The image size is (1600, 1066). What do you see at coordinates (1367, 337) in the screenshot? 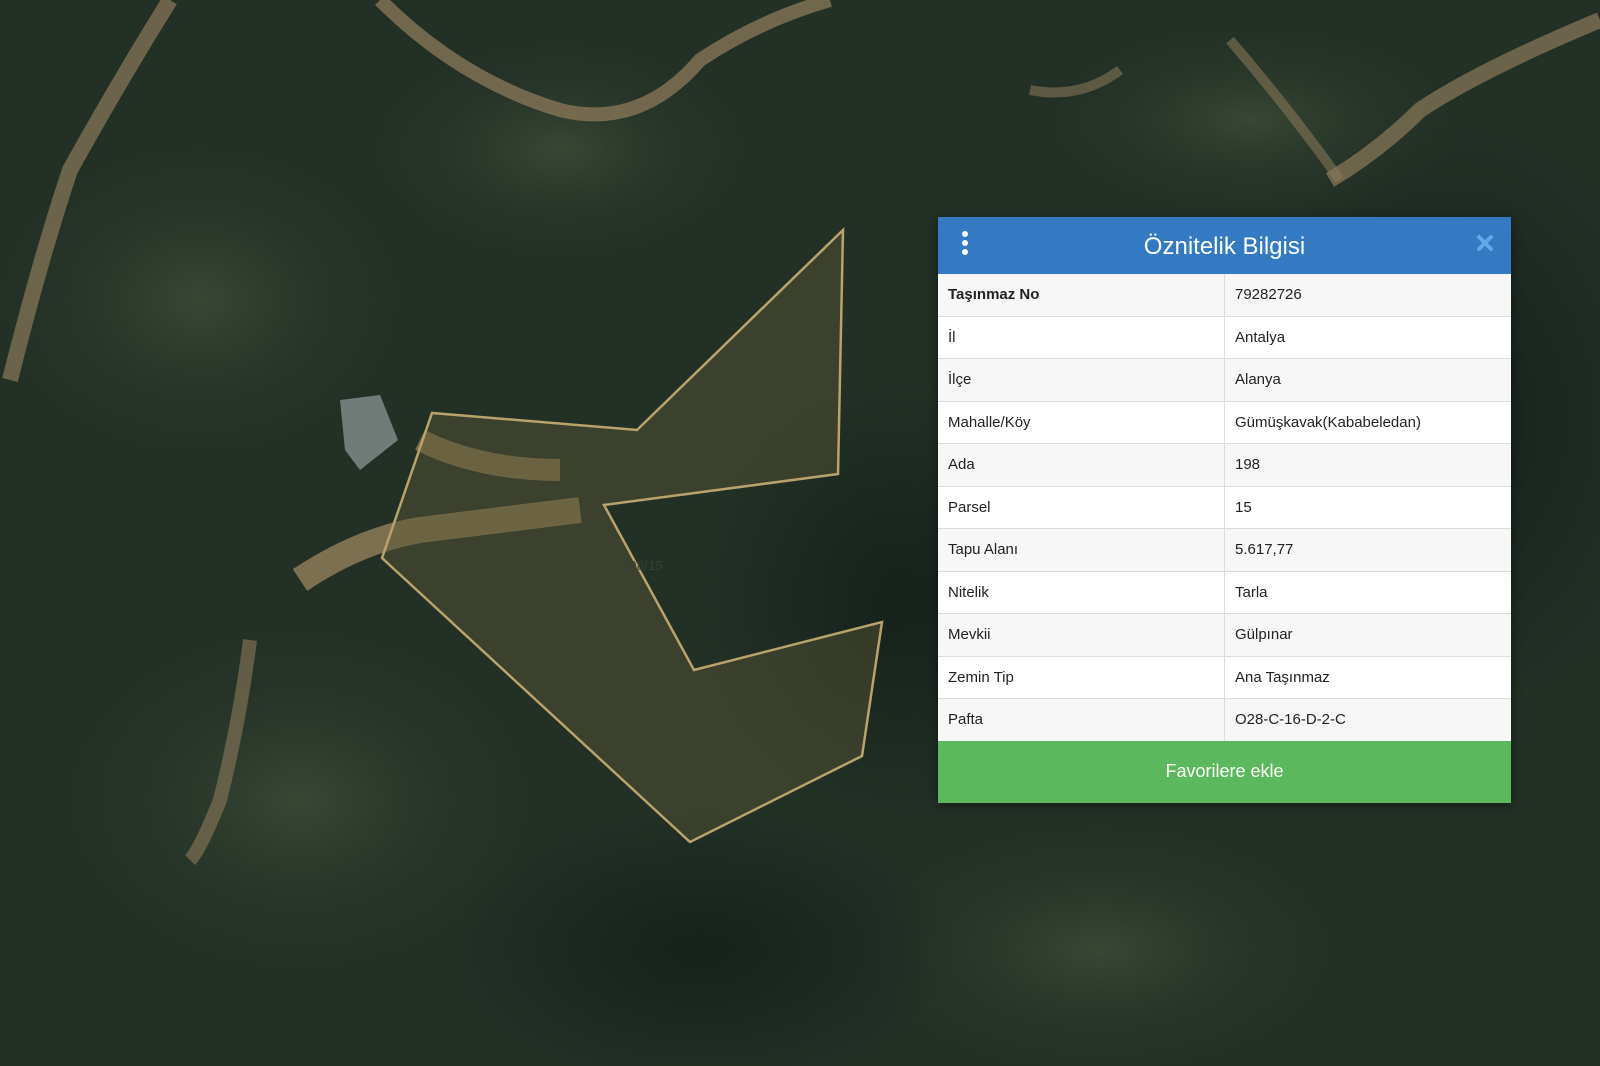
I see `attribute-value: Antalya` at bounding box center [1367, 337].